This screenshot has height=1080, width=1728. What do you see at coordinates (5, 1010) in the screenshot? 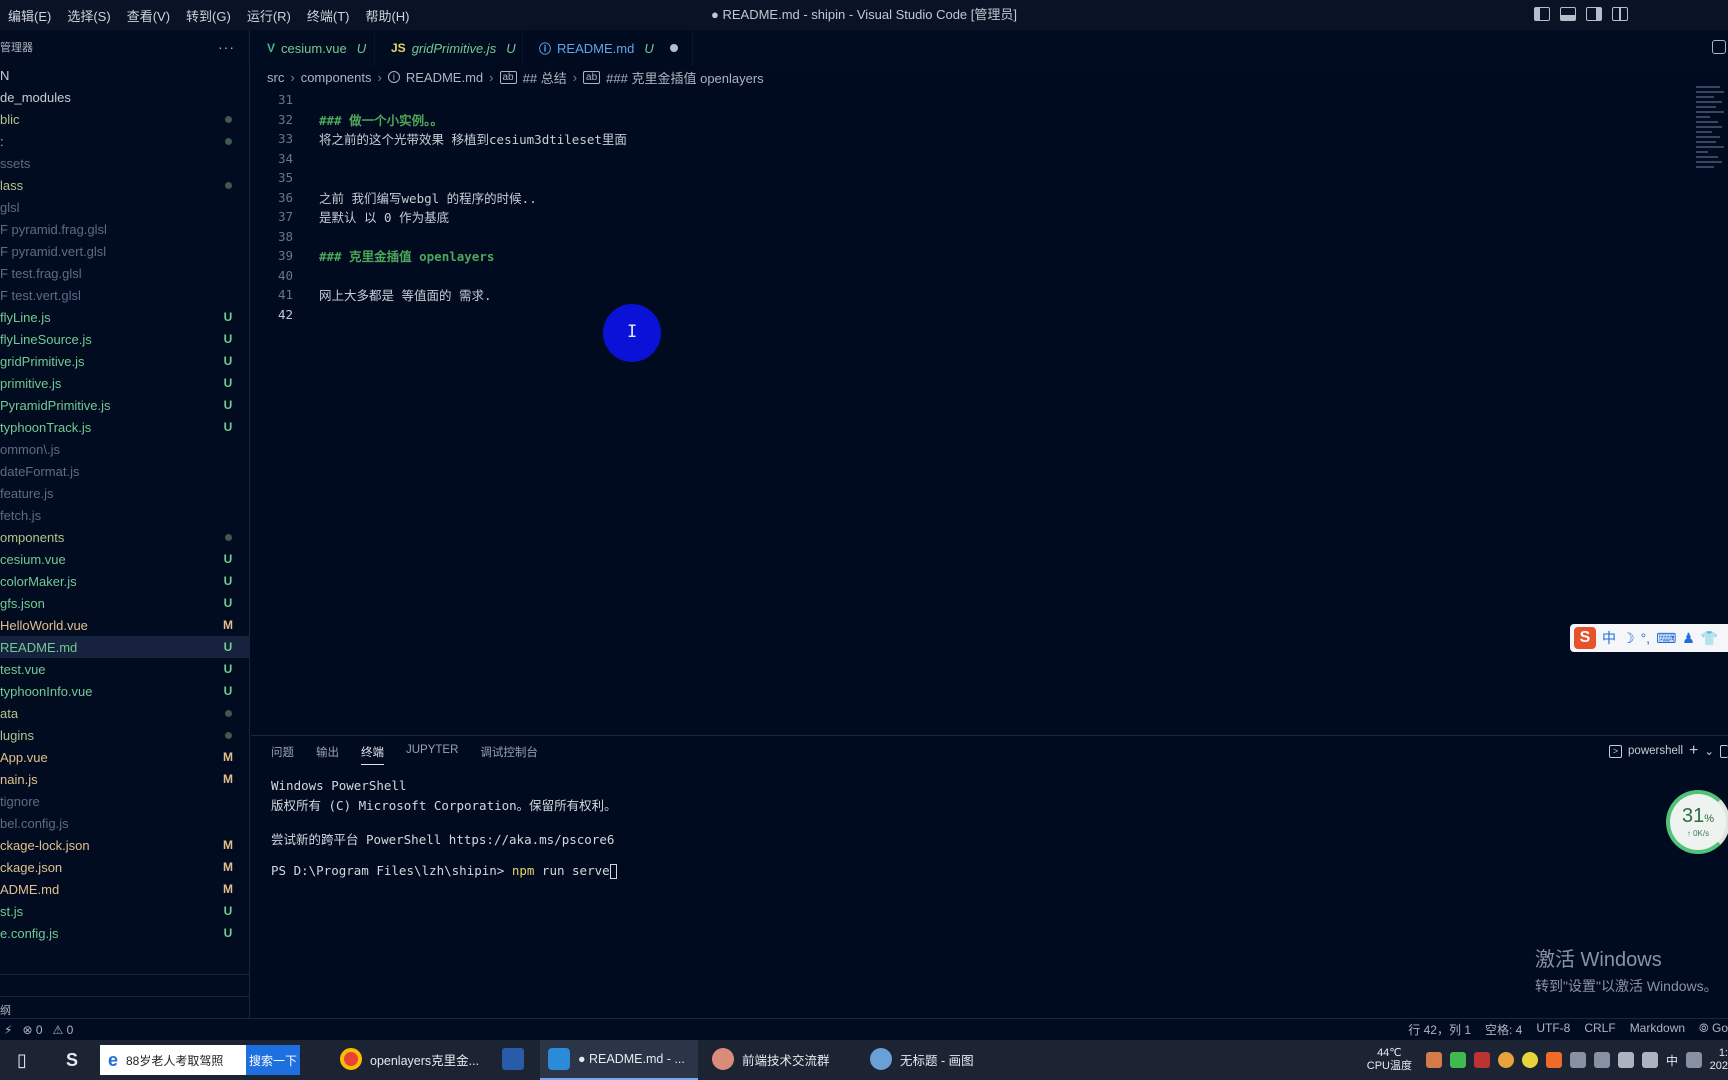
I see `outline-section: 纲` at bounding box center [5, 1010].